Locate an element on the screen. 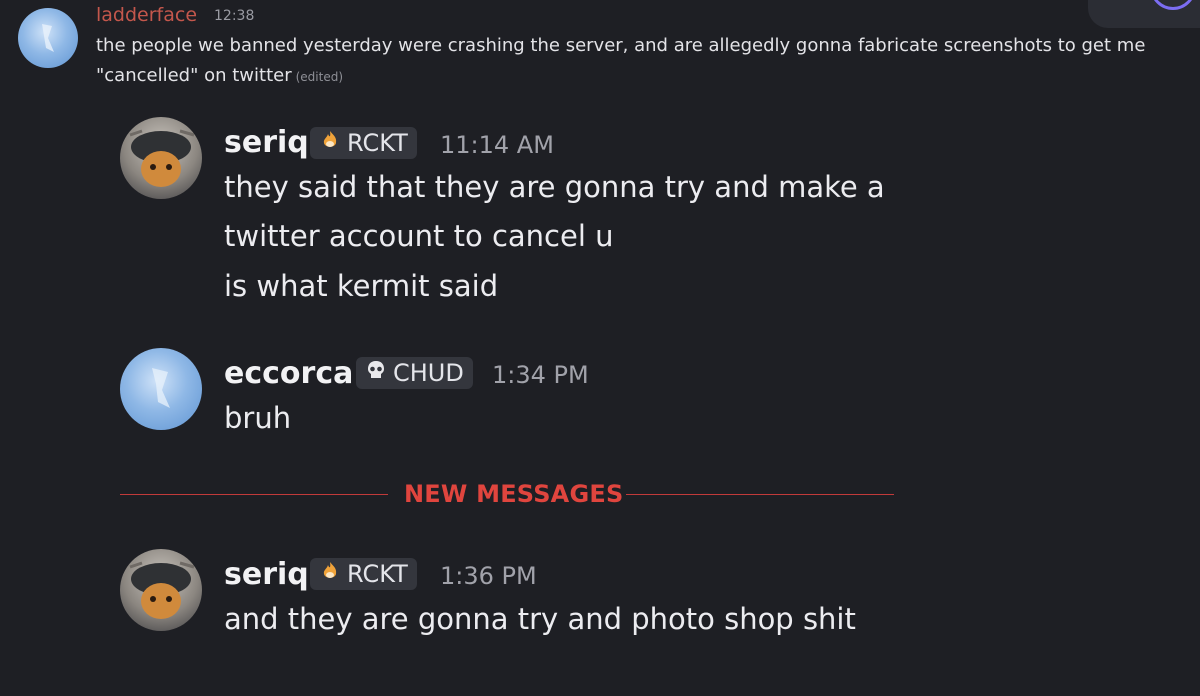 Image resolution: width=1200 pixels, height=696 pixels. avatar-eccorca is located at coordinates (161, 389).